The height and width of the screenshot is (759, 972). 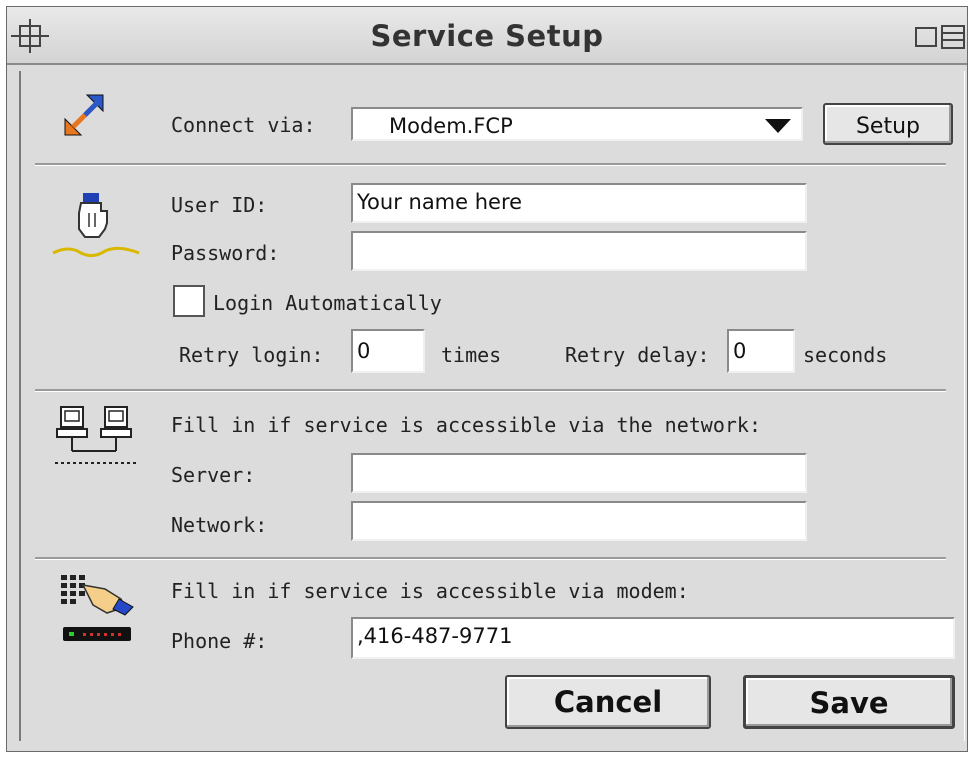 What do you see at coordinates (219, 205) in the screenshot?
I see `user-id-label: User ID:` at bounding box center [219, 205].